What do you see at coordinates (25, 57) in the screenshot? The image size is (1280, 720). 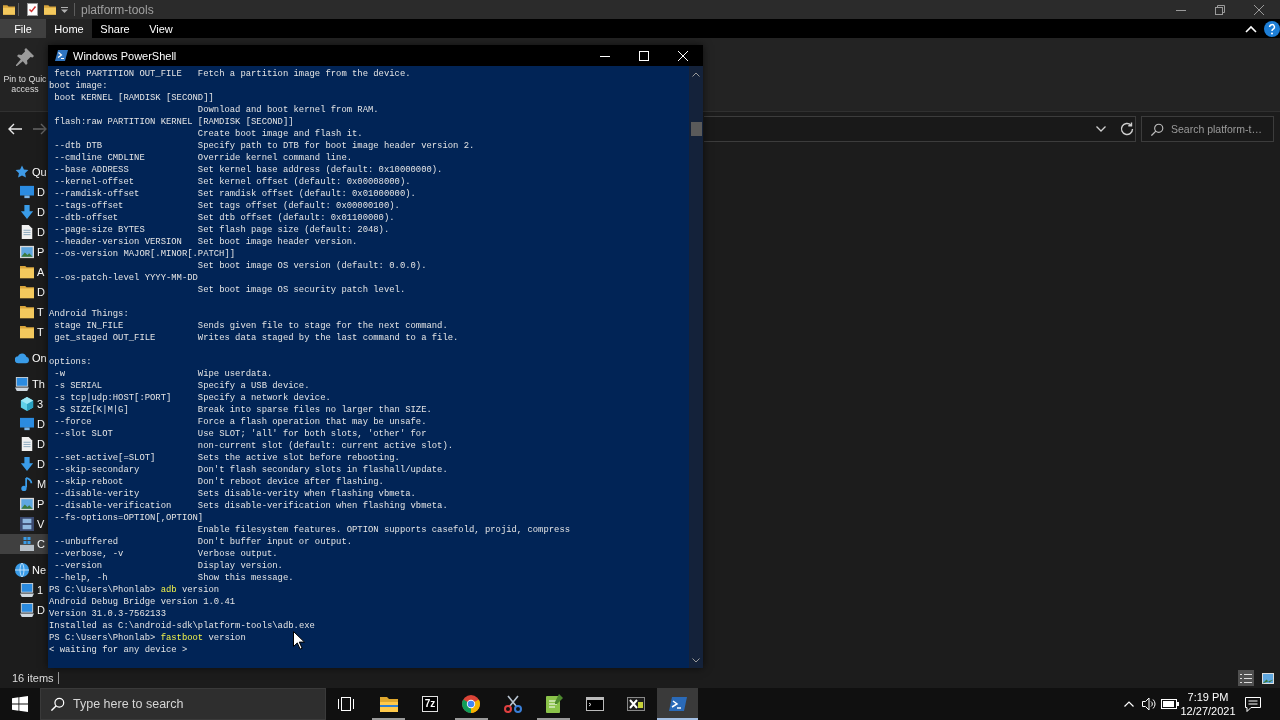 I see `pin-icon` at bounding box center [25, 57].